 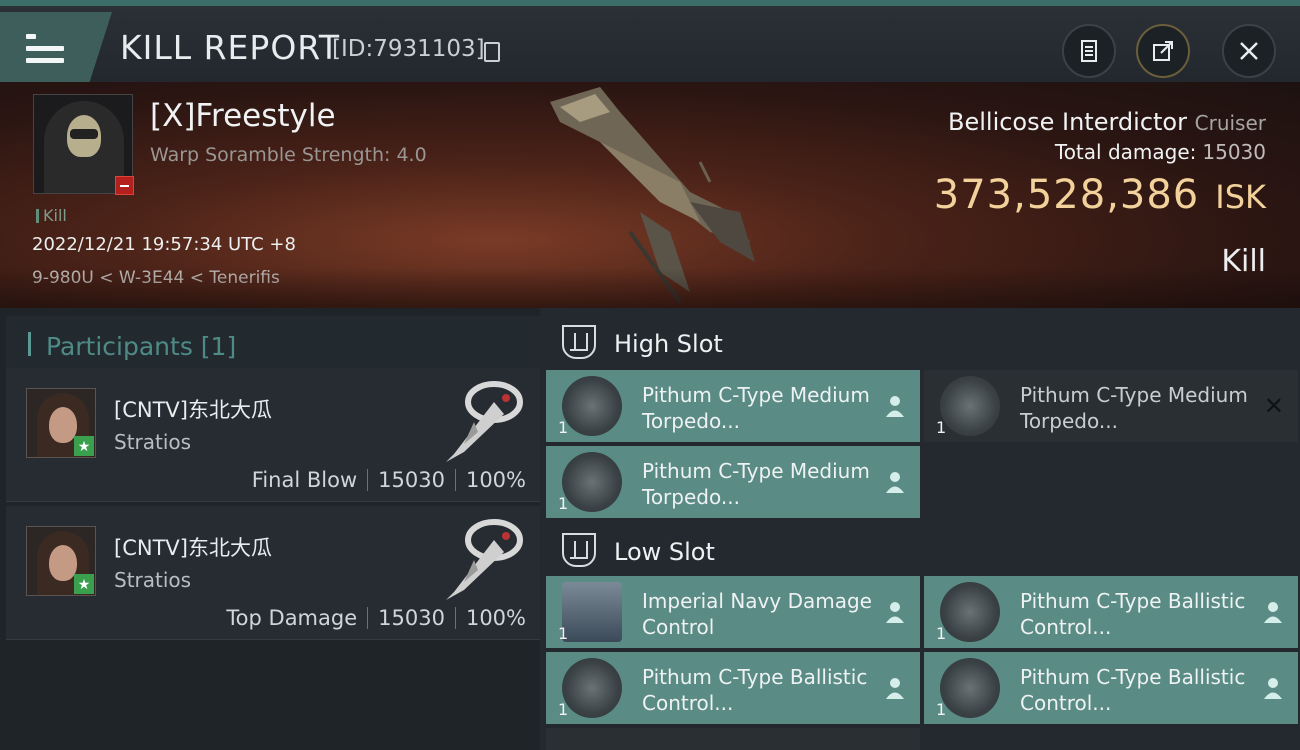 What do you see at coordinates (376, 618) in the screenshot?
I see `participant-stats: Top Damage 15030 100%` at bounding box center [376, 618].